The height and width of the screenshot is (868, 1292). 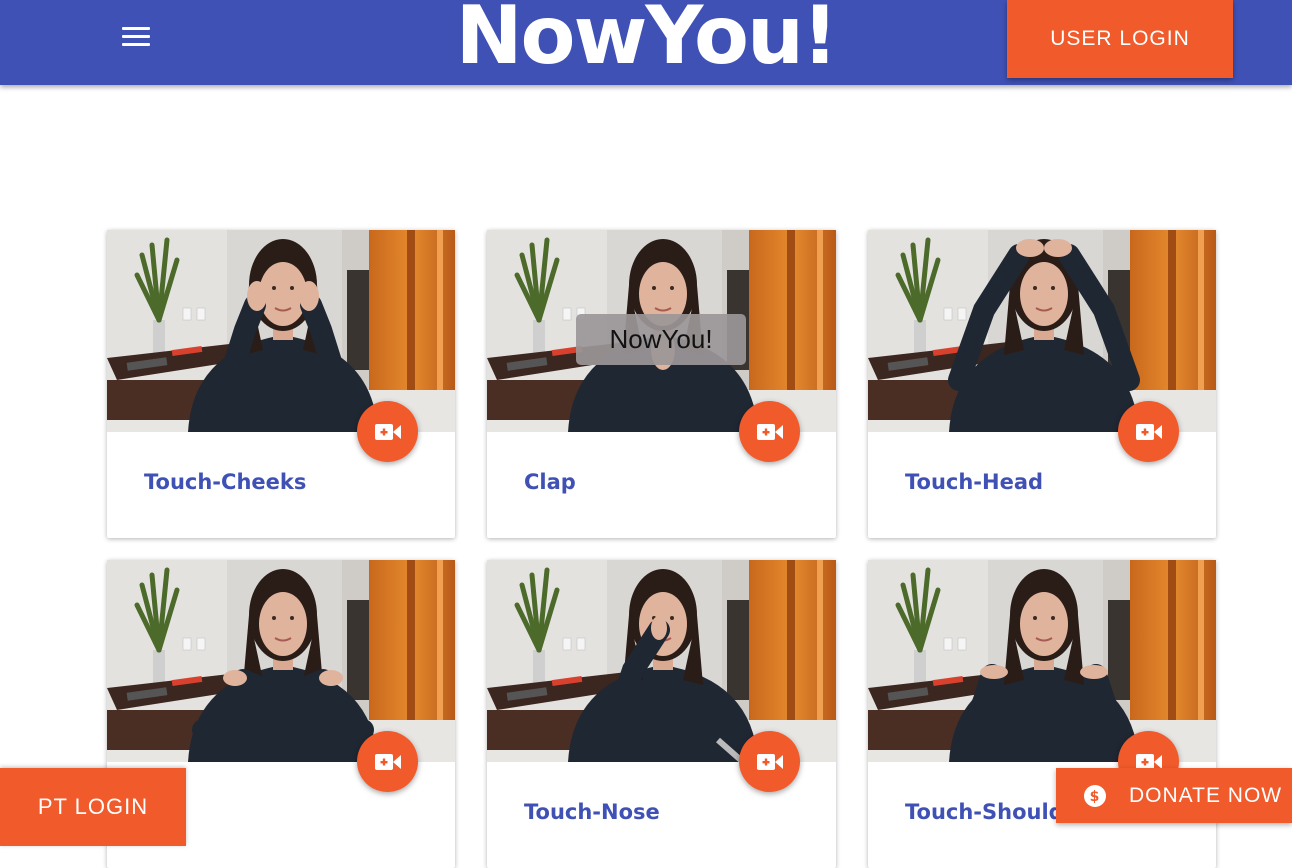 I want to click on exercise-card: Clap, so click(x=661, y=384).